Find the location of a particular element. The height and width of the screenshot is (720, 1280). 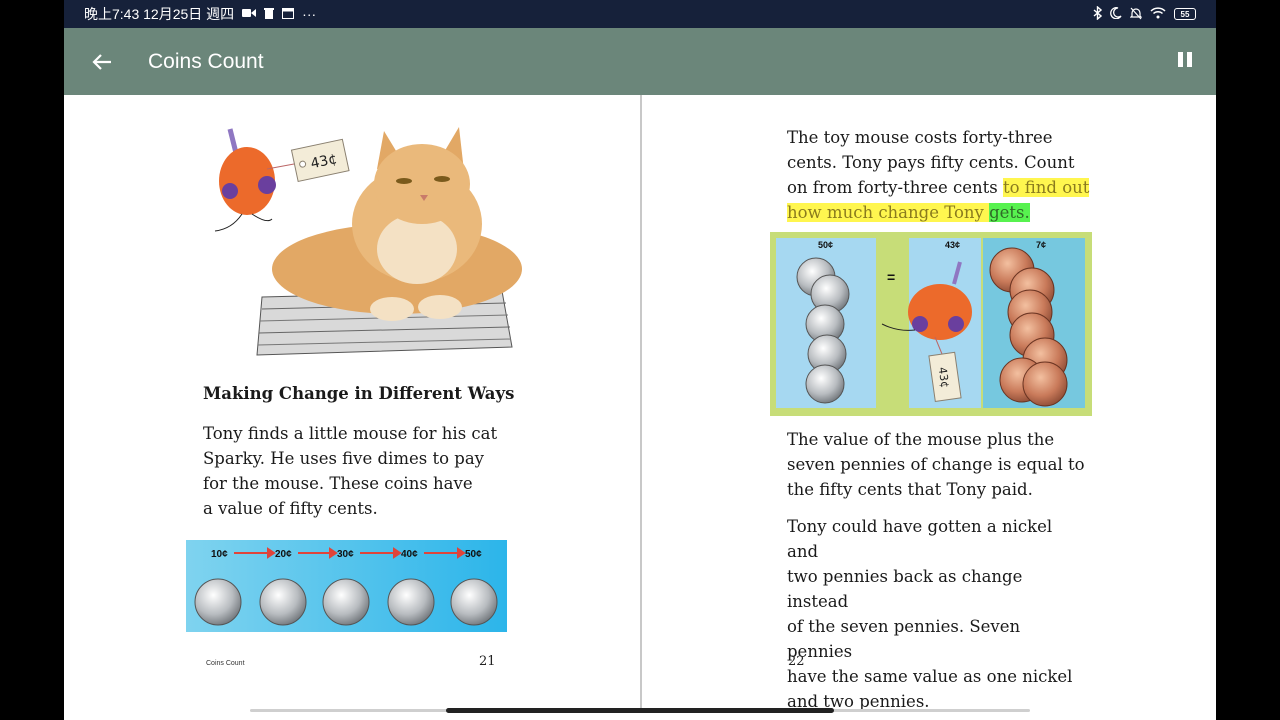

current-word-highlight: gets. is located at coordinates (1009, 212).